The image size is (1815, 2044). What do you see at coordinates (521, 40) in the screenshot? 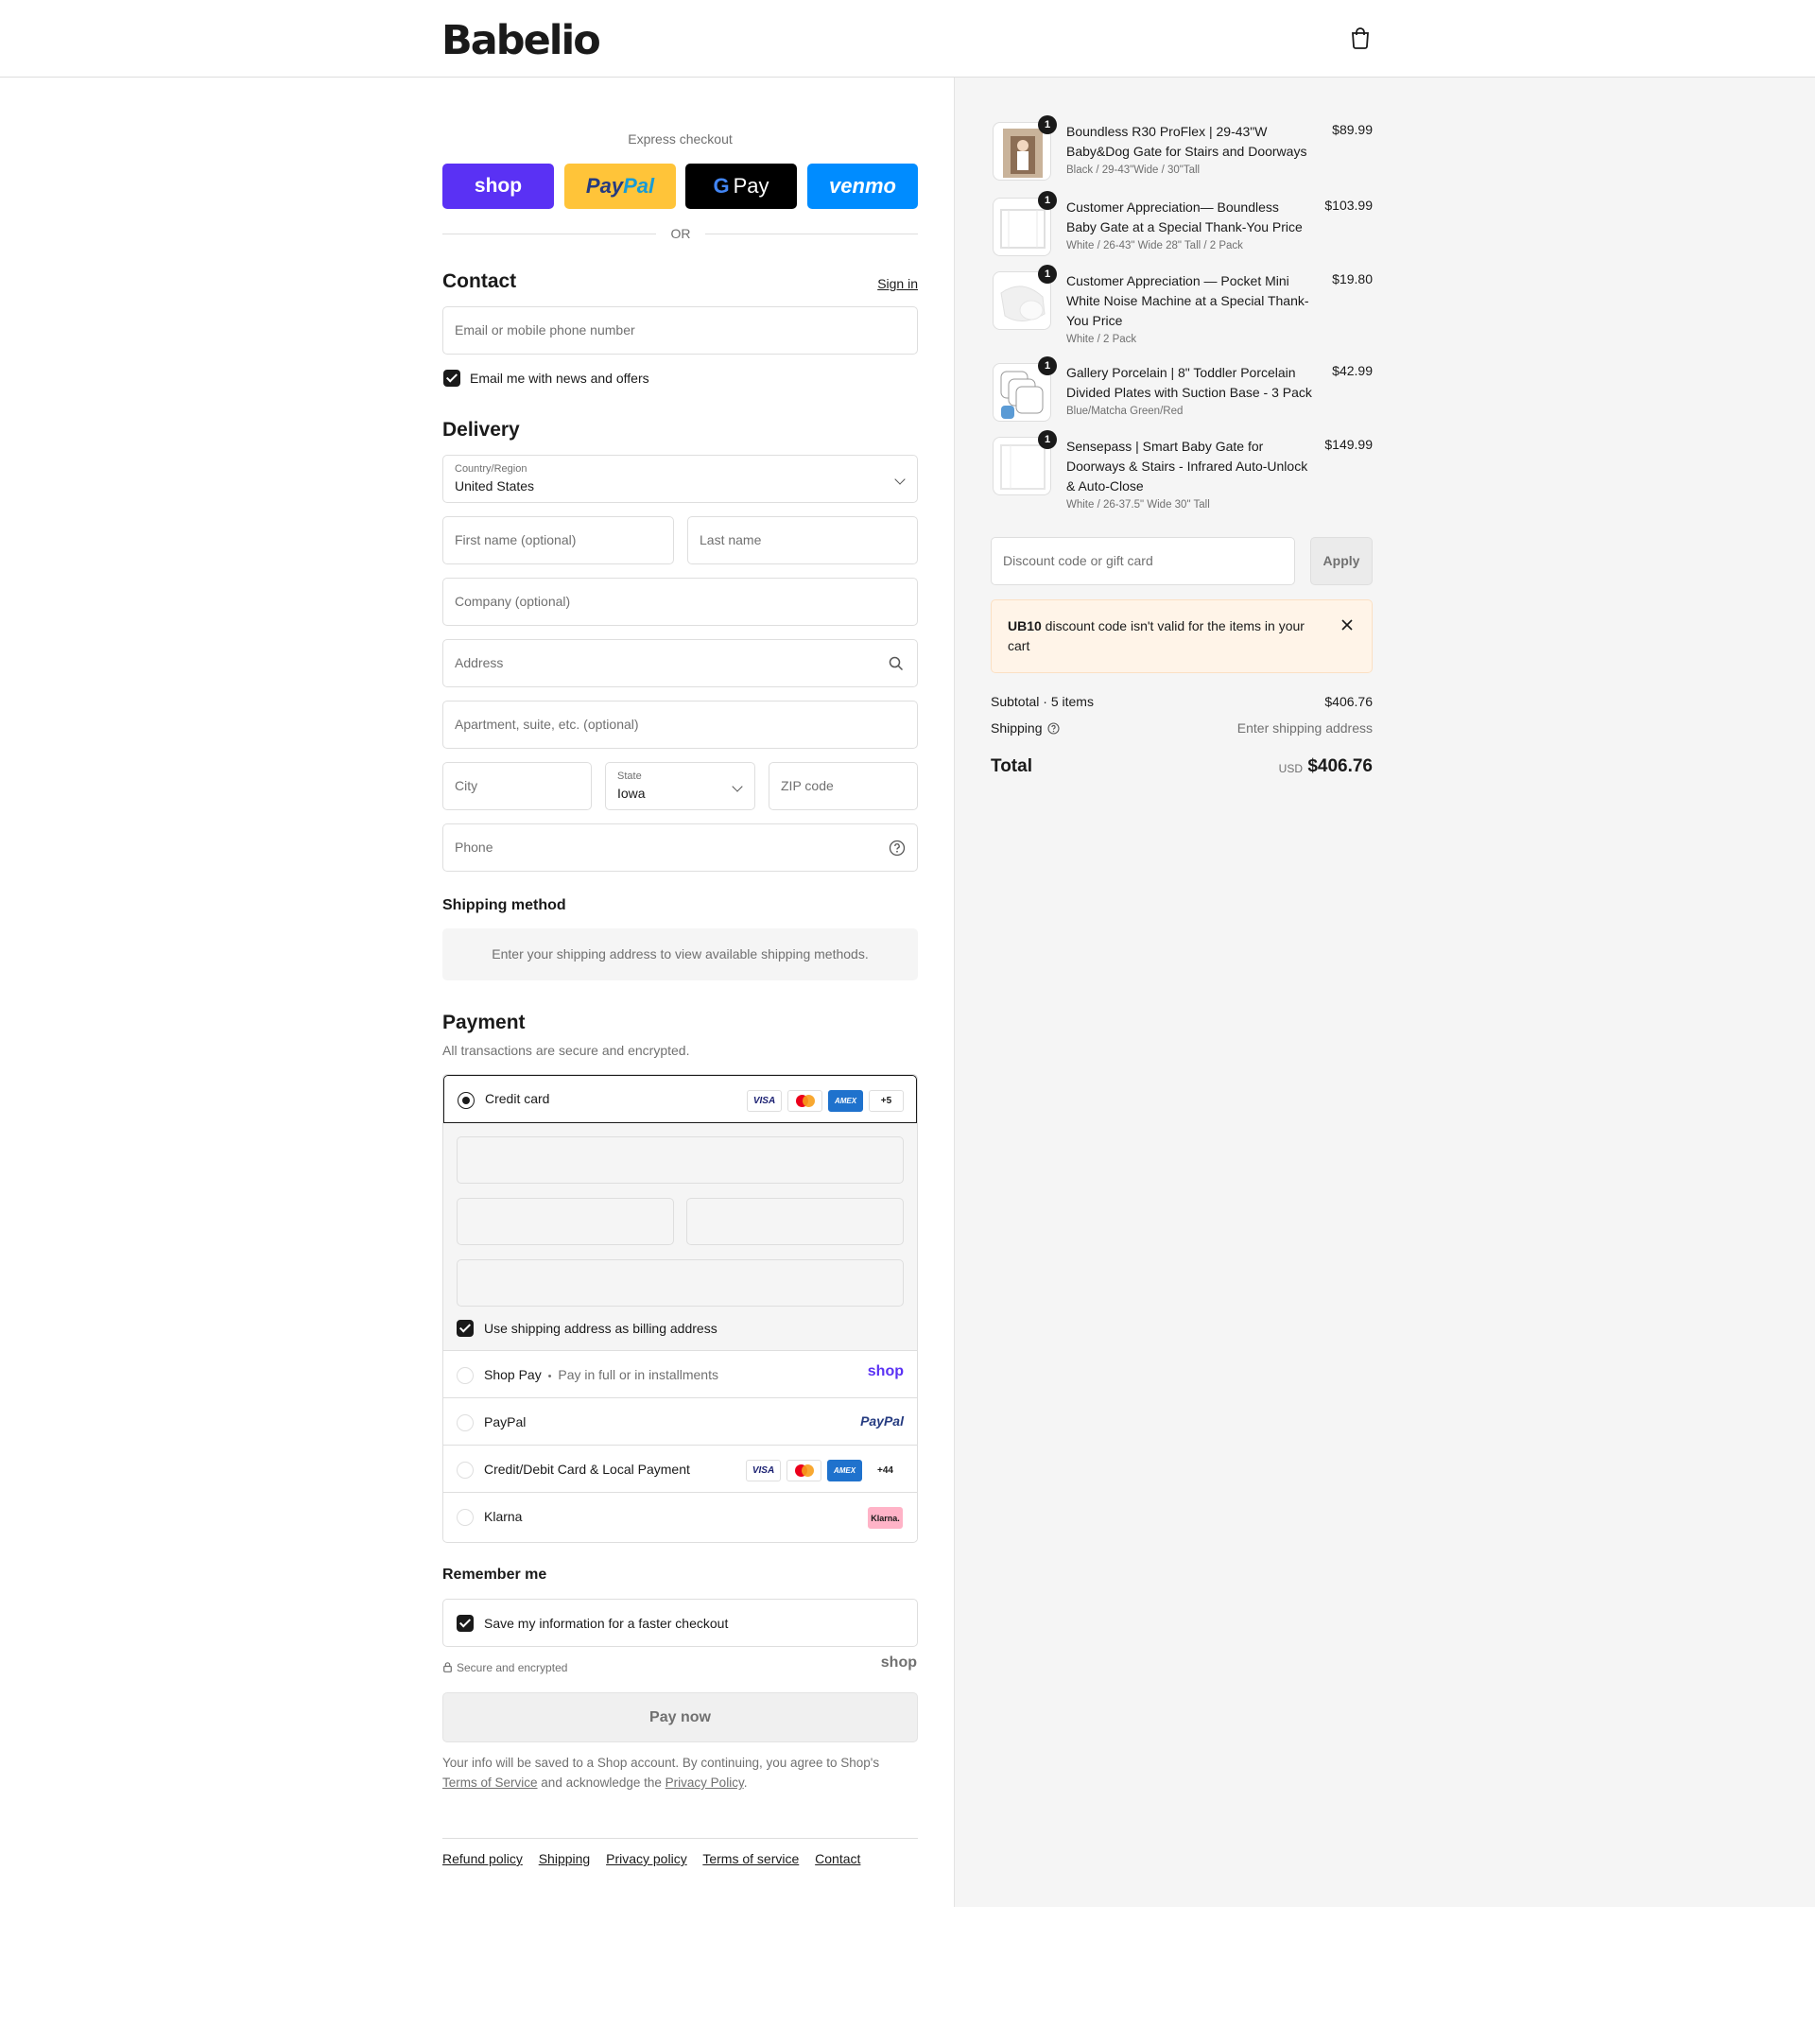
I see `store-logo: Babelio` at bounding box center [521, 40].